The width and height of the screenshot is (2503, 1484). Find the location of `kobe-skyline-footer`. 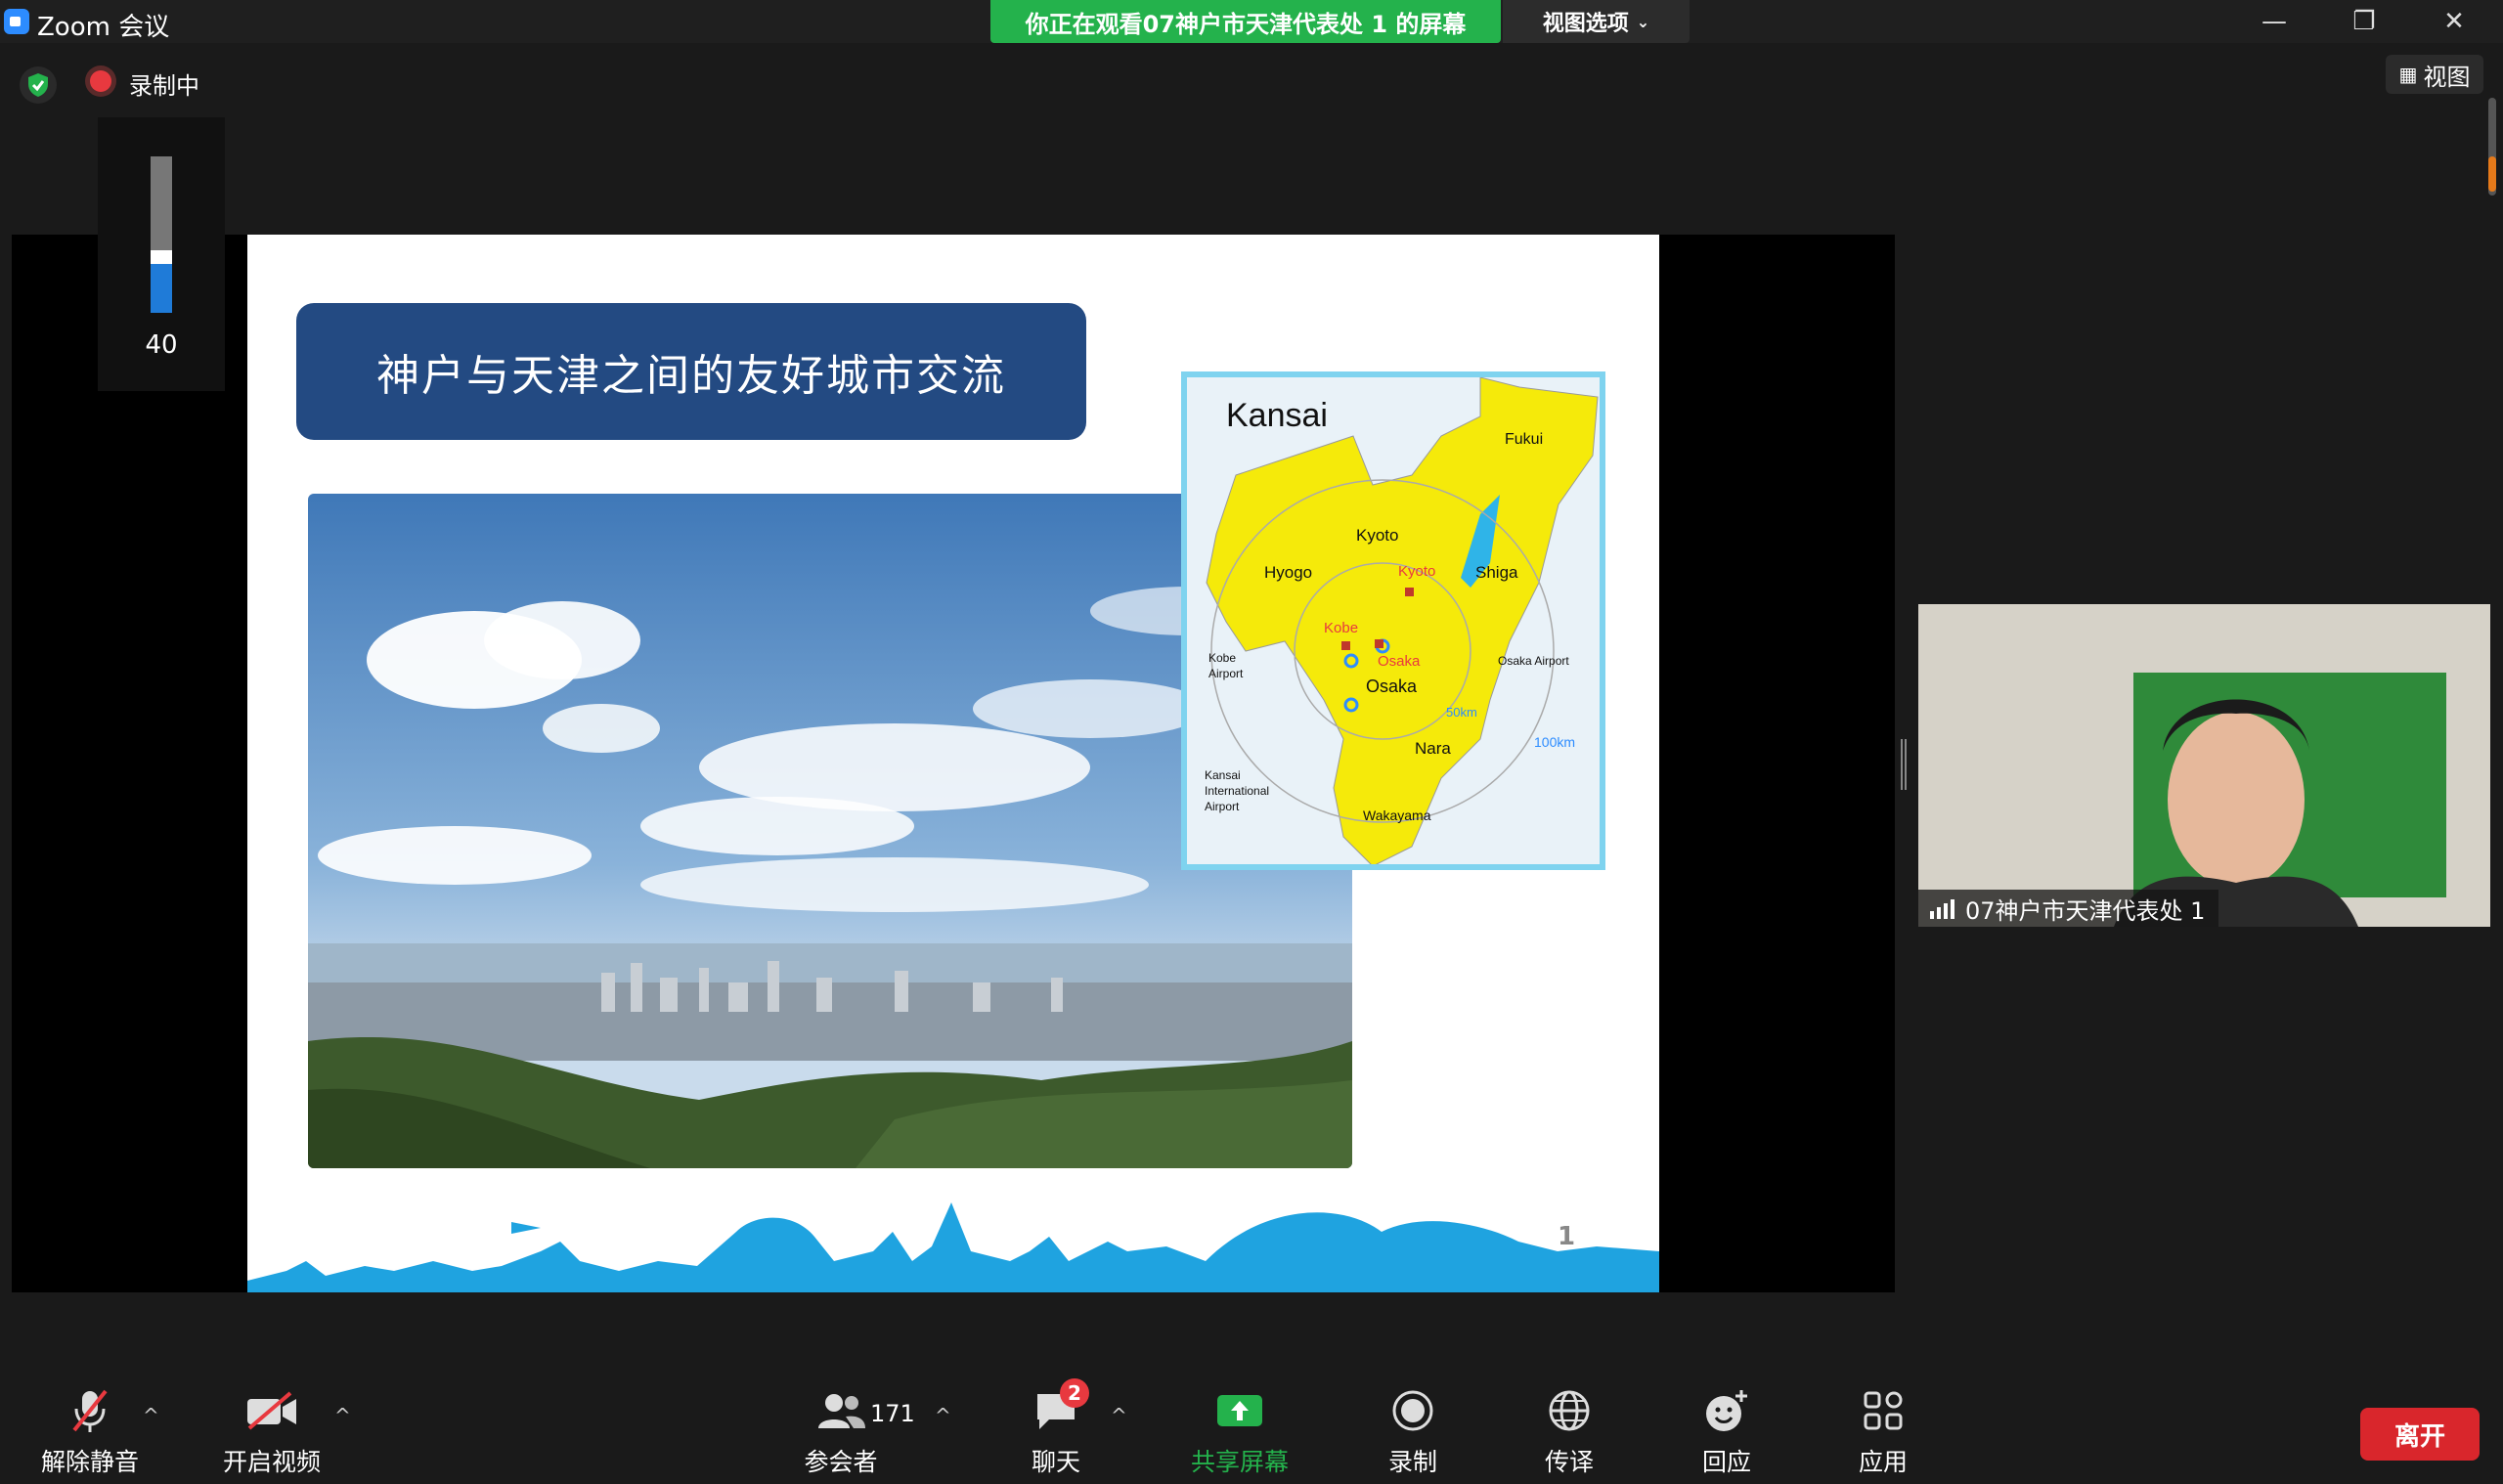

kobe-skyline-footer is located at coordinates (953, 1242).